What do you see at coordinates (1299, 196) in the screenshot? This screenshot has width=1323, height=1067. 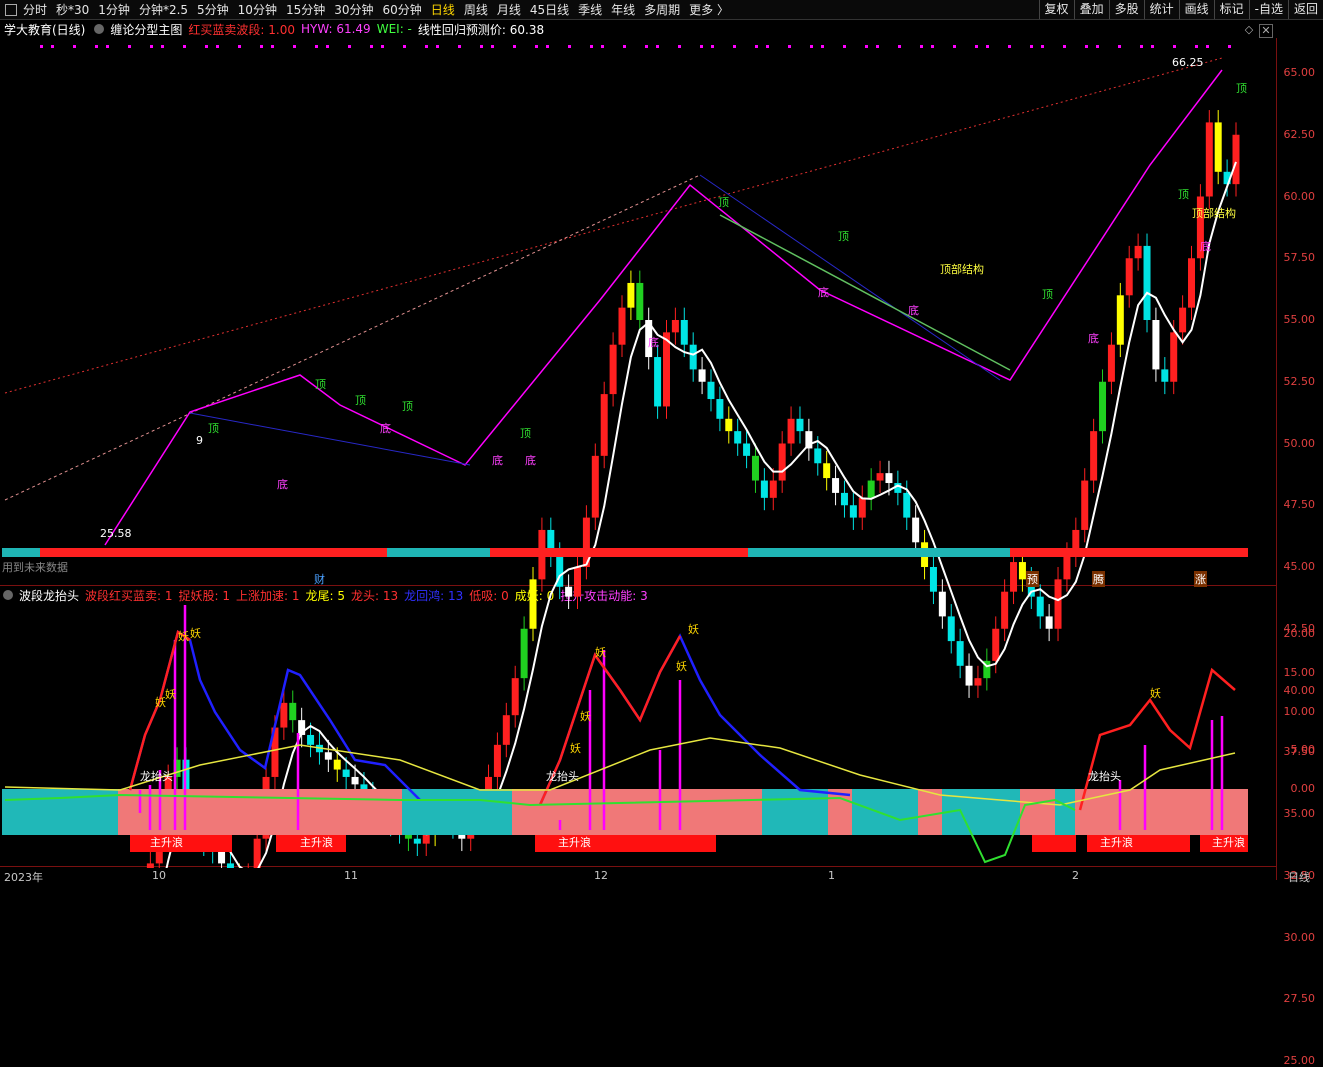 I see `price-tick: 60.00` at bounding box center [1299, 196].